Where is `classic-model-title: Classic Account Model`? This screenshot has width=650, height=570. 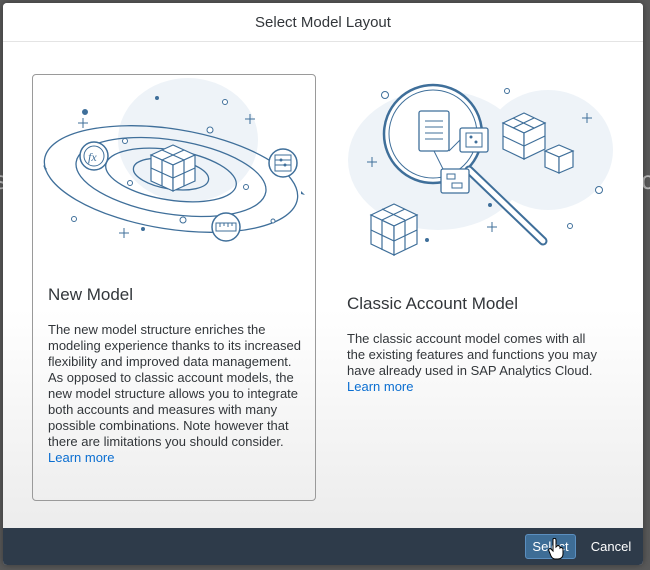
classic-model-title: Classic Account Model is located at coordinates (433, 303).